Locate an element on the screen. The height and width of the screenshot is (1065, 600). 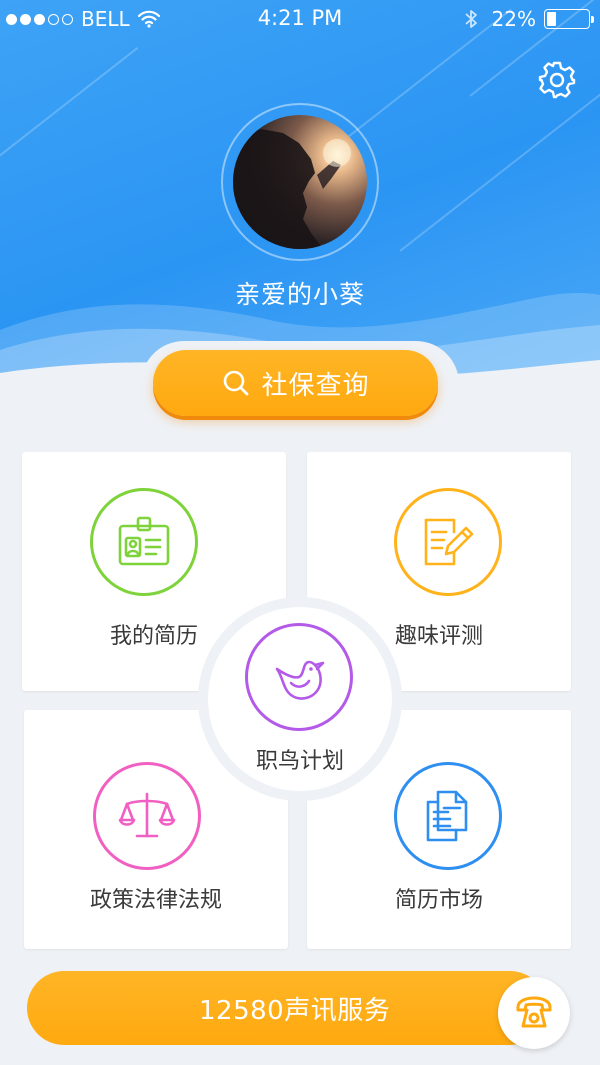
username: 亲爱的小葵 is located at coordinates (299, 294).